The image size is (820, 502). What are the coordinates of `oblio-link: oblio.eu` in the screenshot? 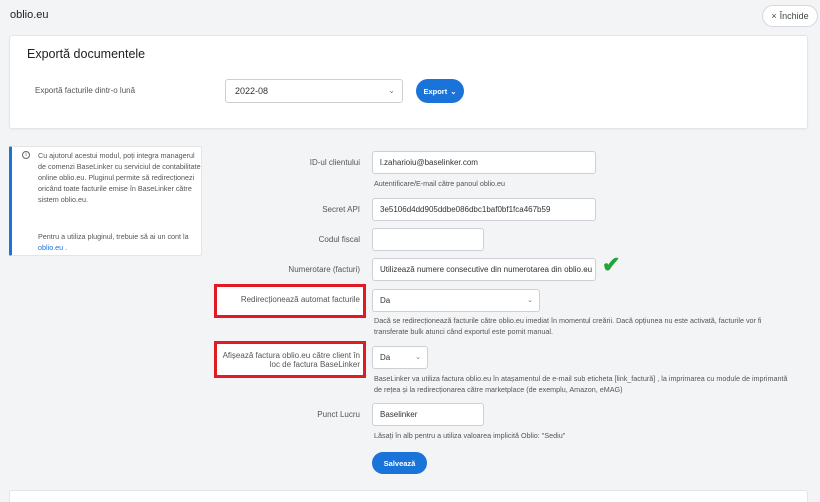 It's located at (50, 247).